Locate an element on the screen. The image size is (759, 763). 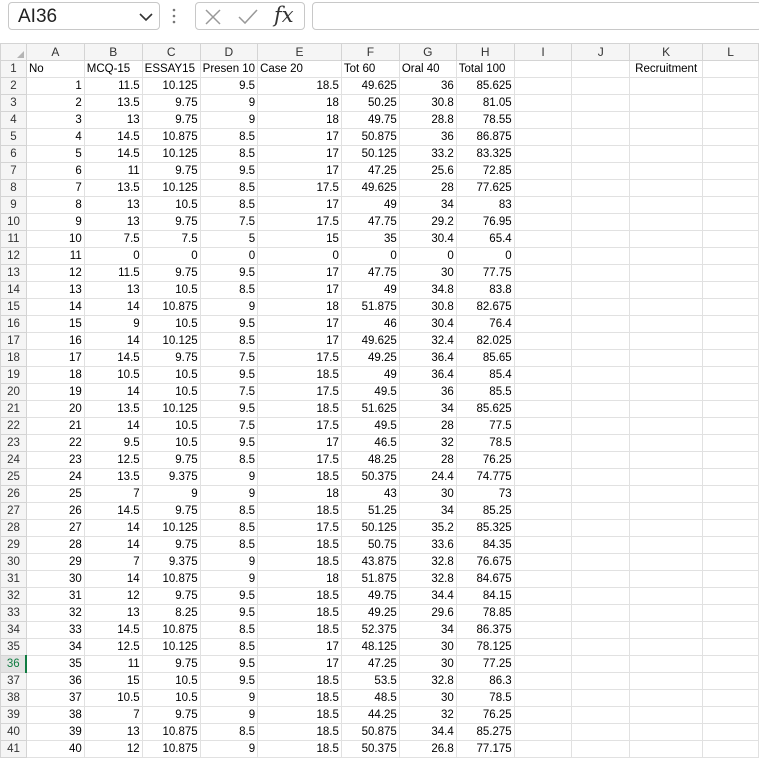
data-cell: 49.75 is located at coordinates (370, 120).